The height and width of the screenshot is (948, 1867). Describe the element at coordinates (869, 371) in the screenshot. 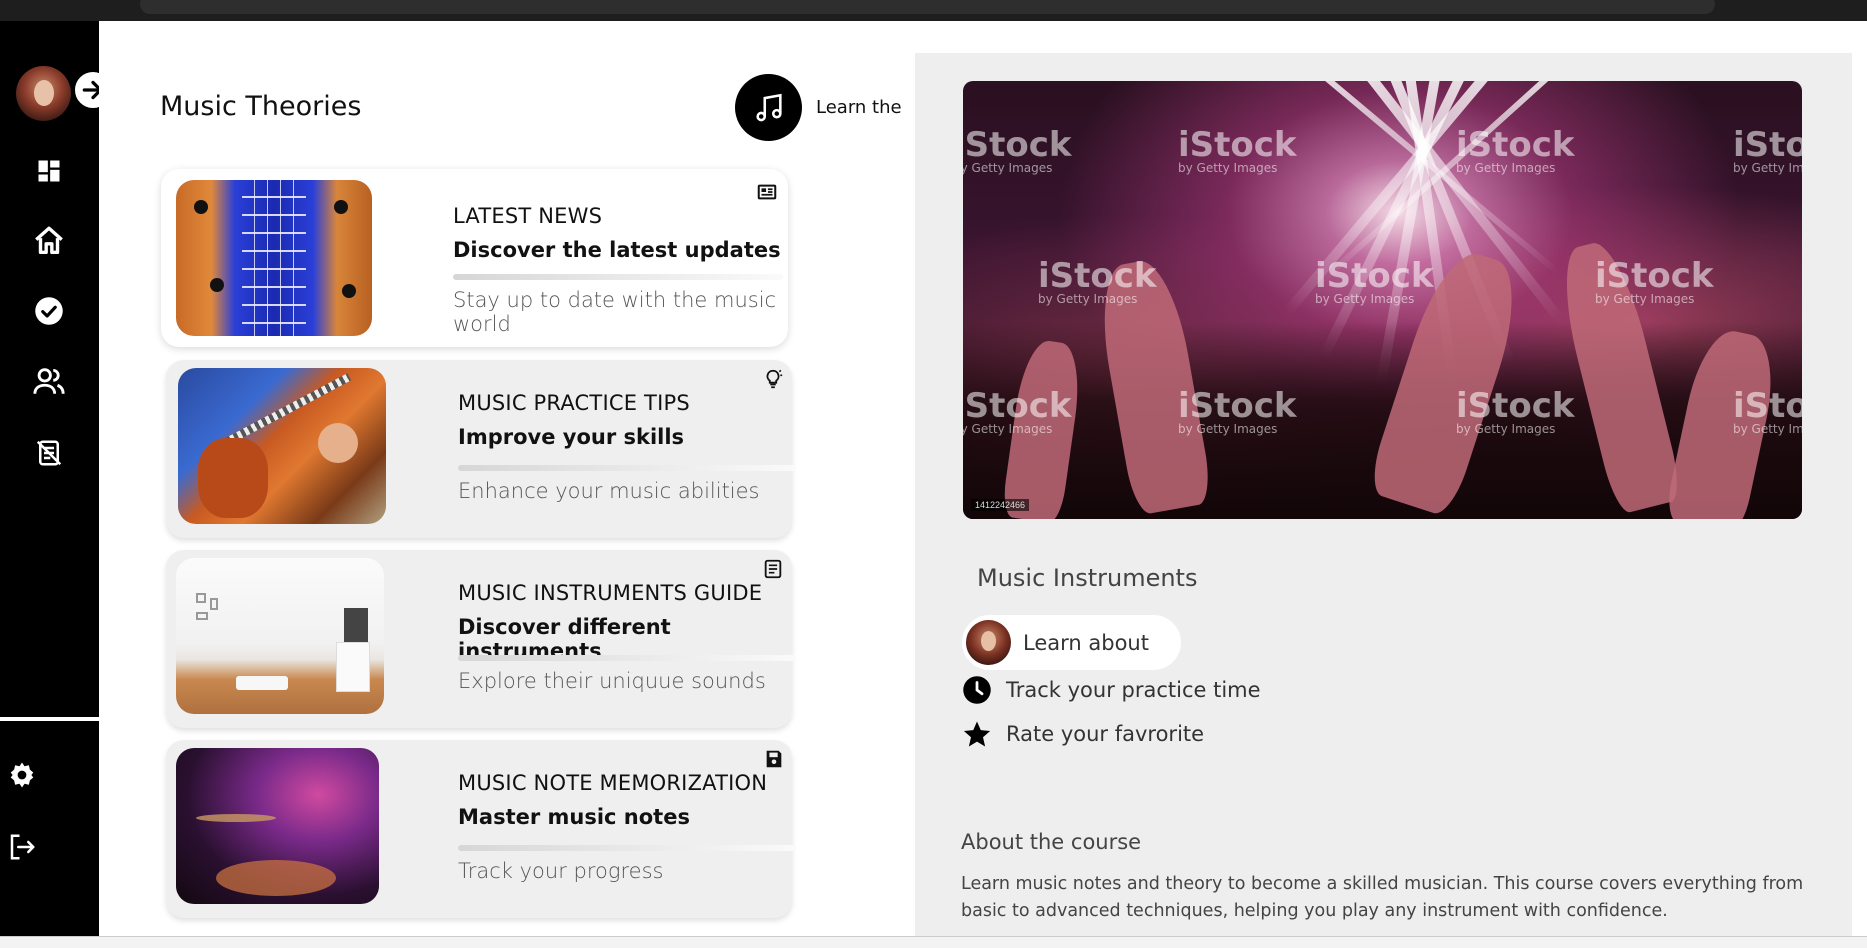

I see `spacer` at that location.